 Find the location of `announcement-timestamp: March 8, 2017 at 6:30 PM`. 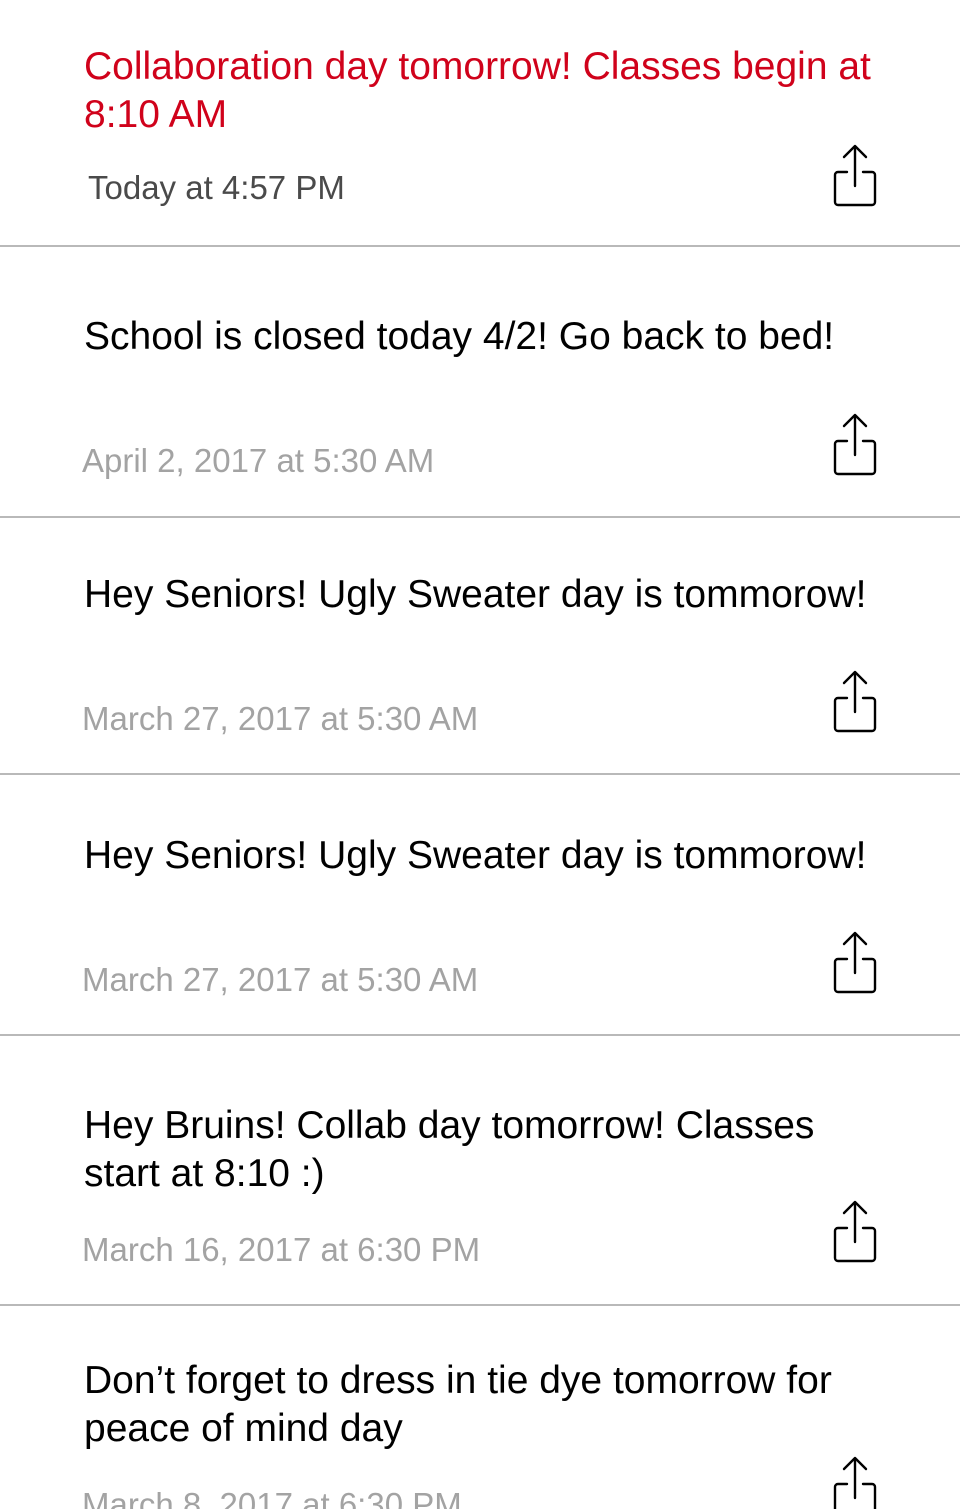

announcement-timestamp: March 8, 2017 at 6:30 PM is located at coordinates (272, 1497).